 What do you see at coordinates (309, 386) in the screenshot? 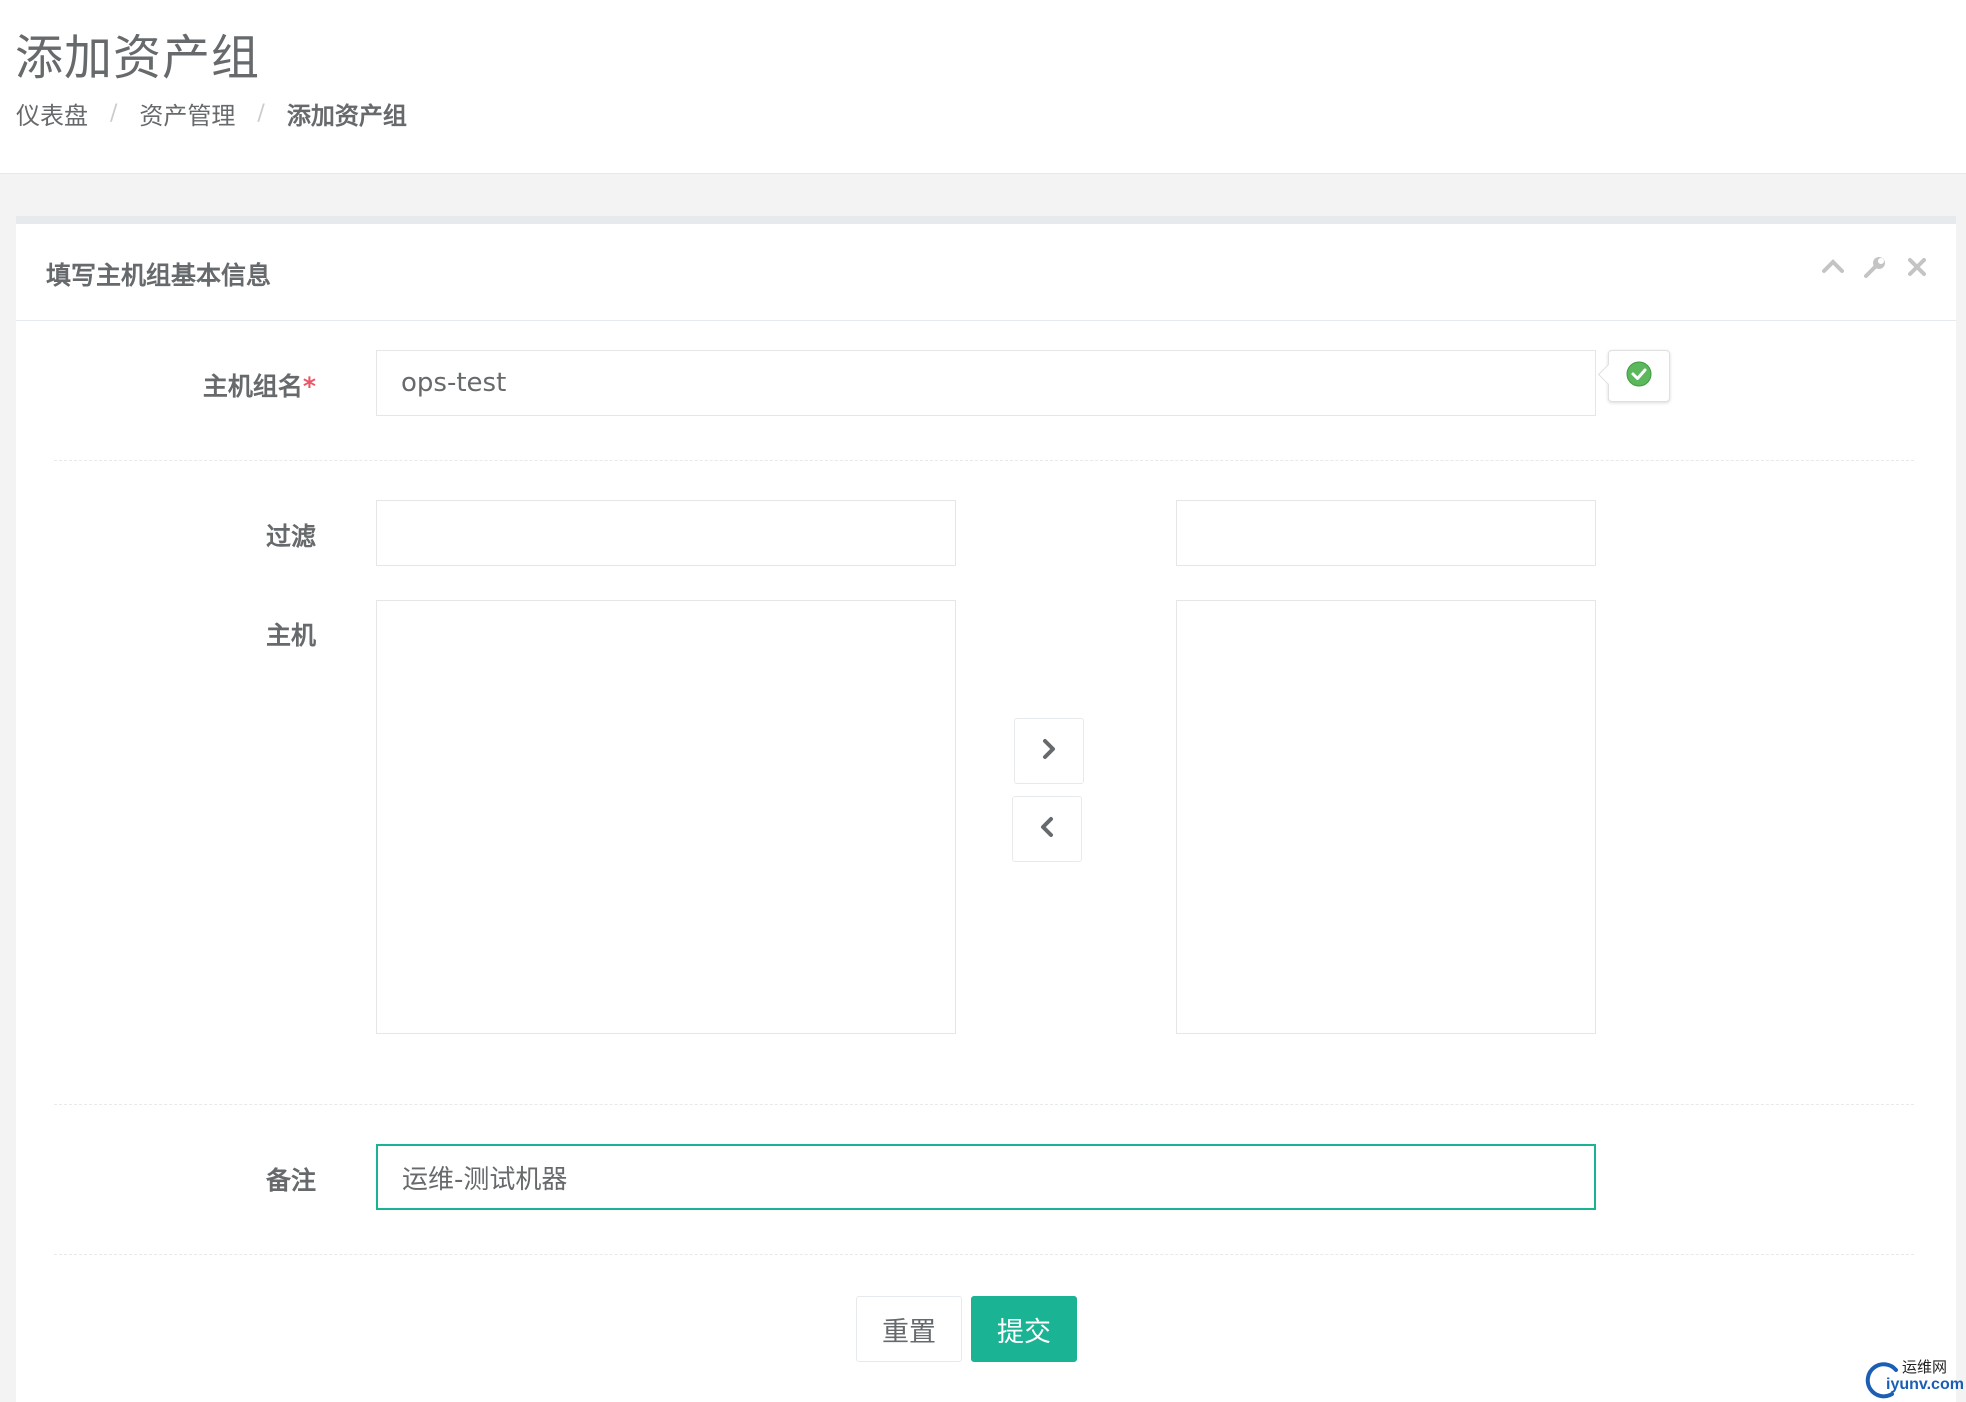
I see `required-mark: *` at bounding box center [309, 386].